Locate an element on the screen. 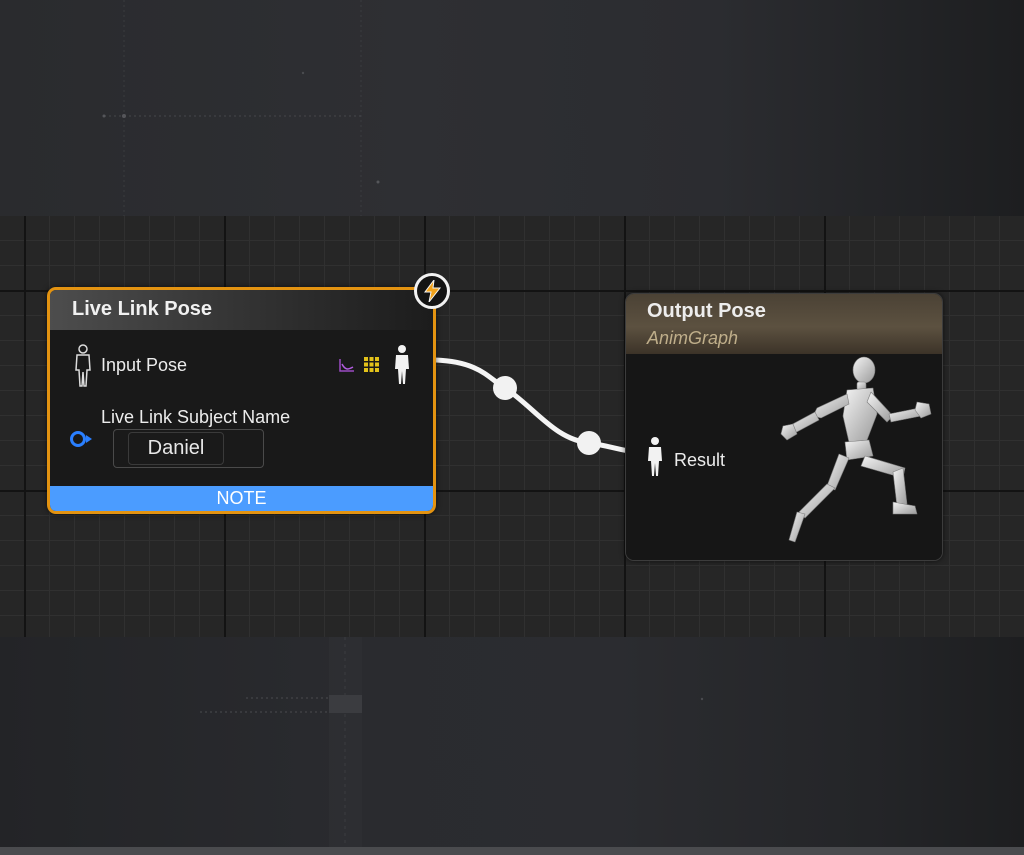 The width and height of the screenshot is (1024, 855). subject-name-value: Daniel is located at coordinates (176, 448).